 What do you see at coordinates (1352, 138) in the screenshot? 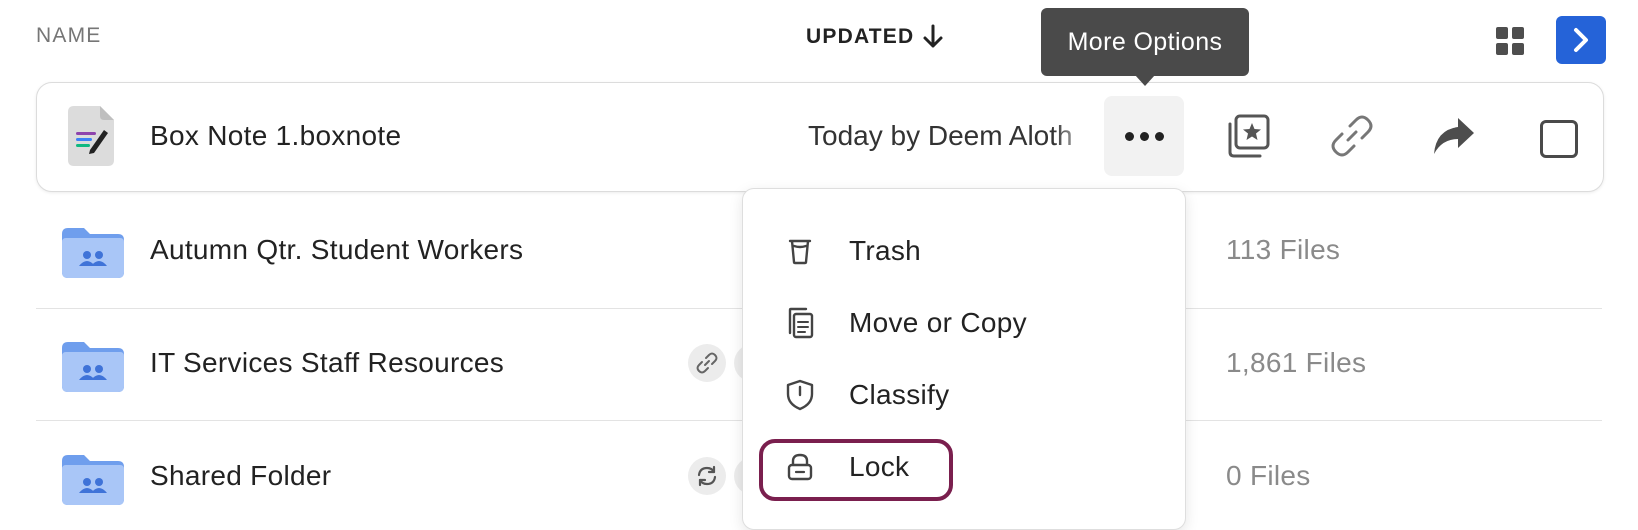
I see `copy-link-icon` at bounding box center [1352, 138].